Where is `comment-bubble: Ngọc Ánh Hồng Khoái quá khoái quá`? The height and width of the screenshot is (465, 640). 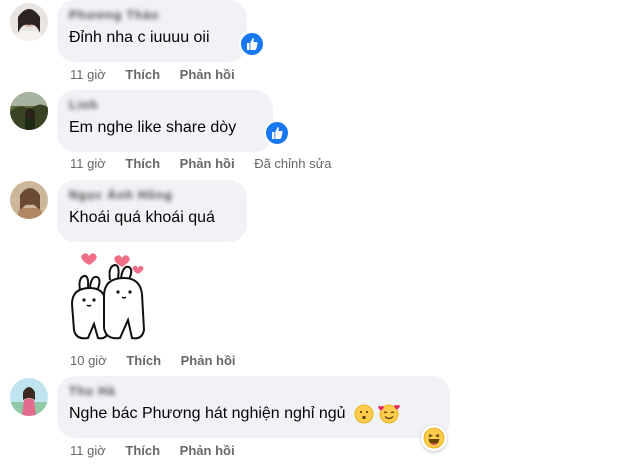
comment-bubble: Ngọc Ánh Hồng Khoái quá khoái quá is located at coordinates (152, 211).